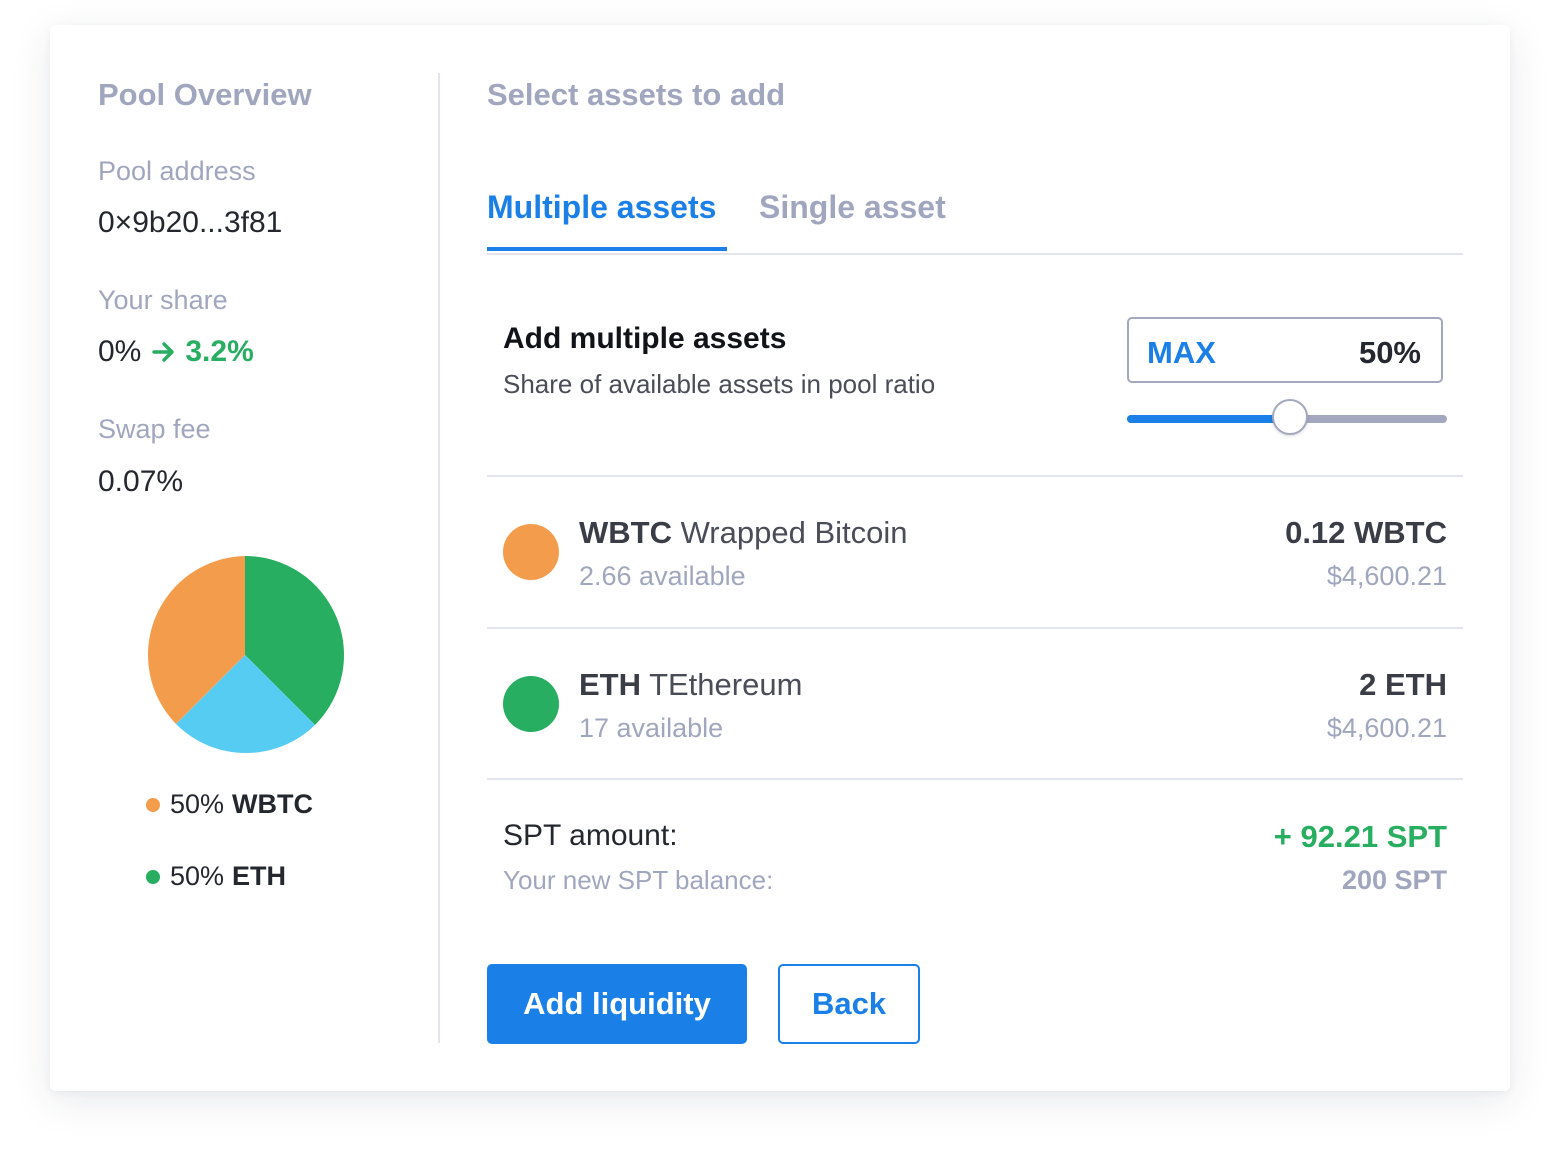 This screenshot has width=1558, height=1164. I want to click on pool-address-value: 0×9b20...3f81, so click(190, 222).